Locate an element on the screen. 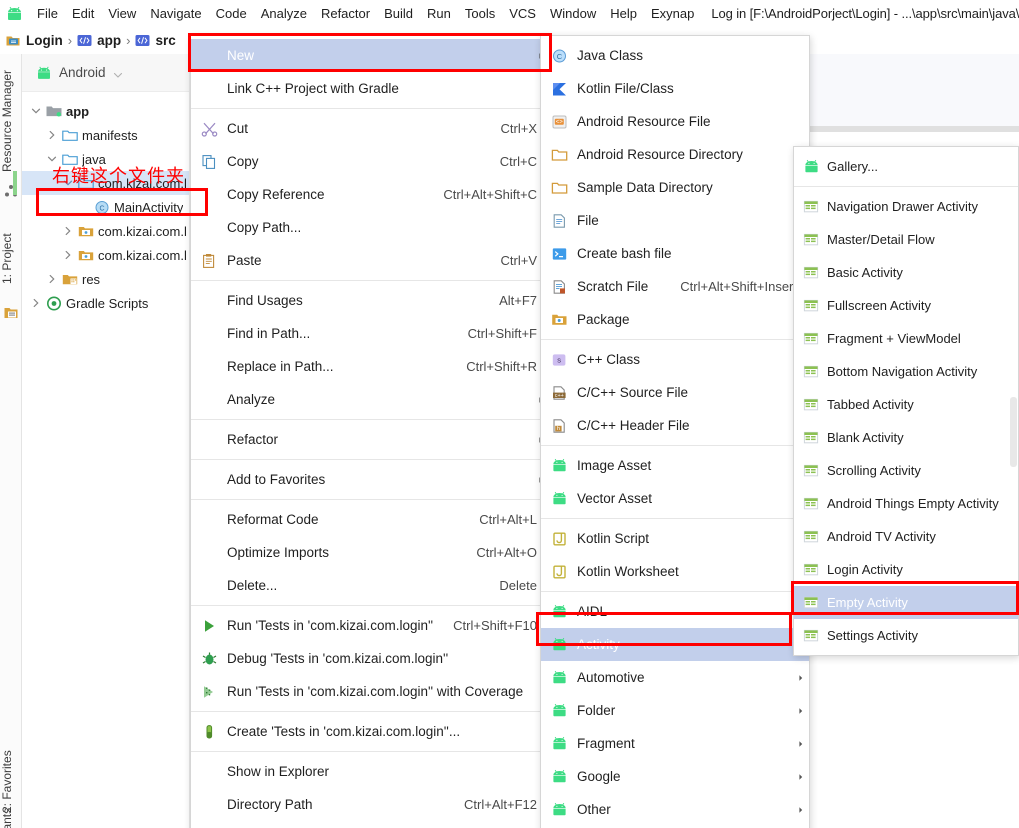  activity-menu-item-tabbed-activity: Tabbed Activity is located at coordinates (906, 404).